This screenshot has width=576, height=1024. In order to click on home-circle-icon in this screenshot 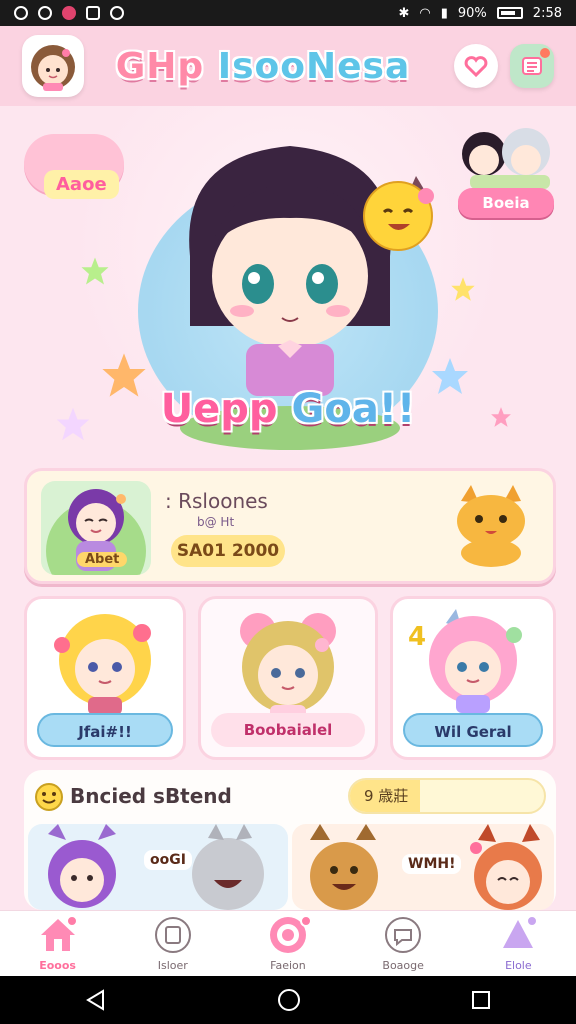, I will do `click(289, 1000)`.